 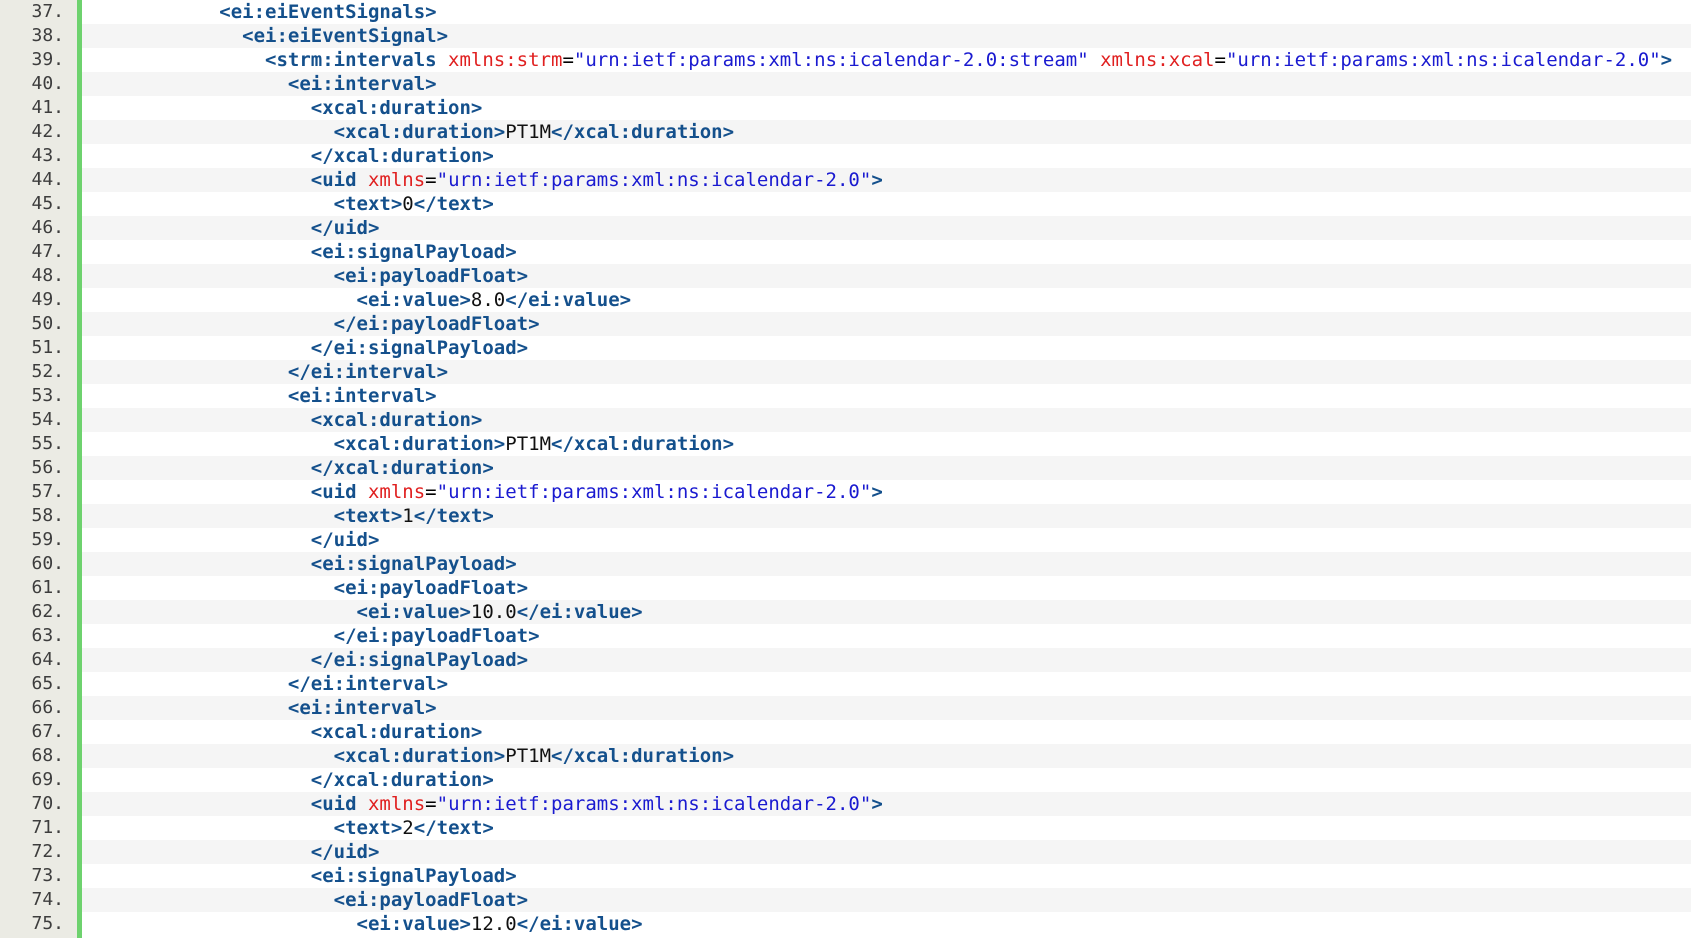 What do you see at coordinates (436, 636) in the screenshot?
I see `xml-tag: </ei:payloadFloat>` at bounding box center [436, 636].